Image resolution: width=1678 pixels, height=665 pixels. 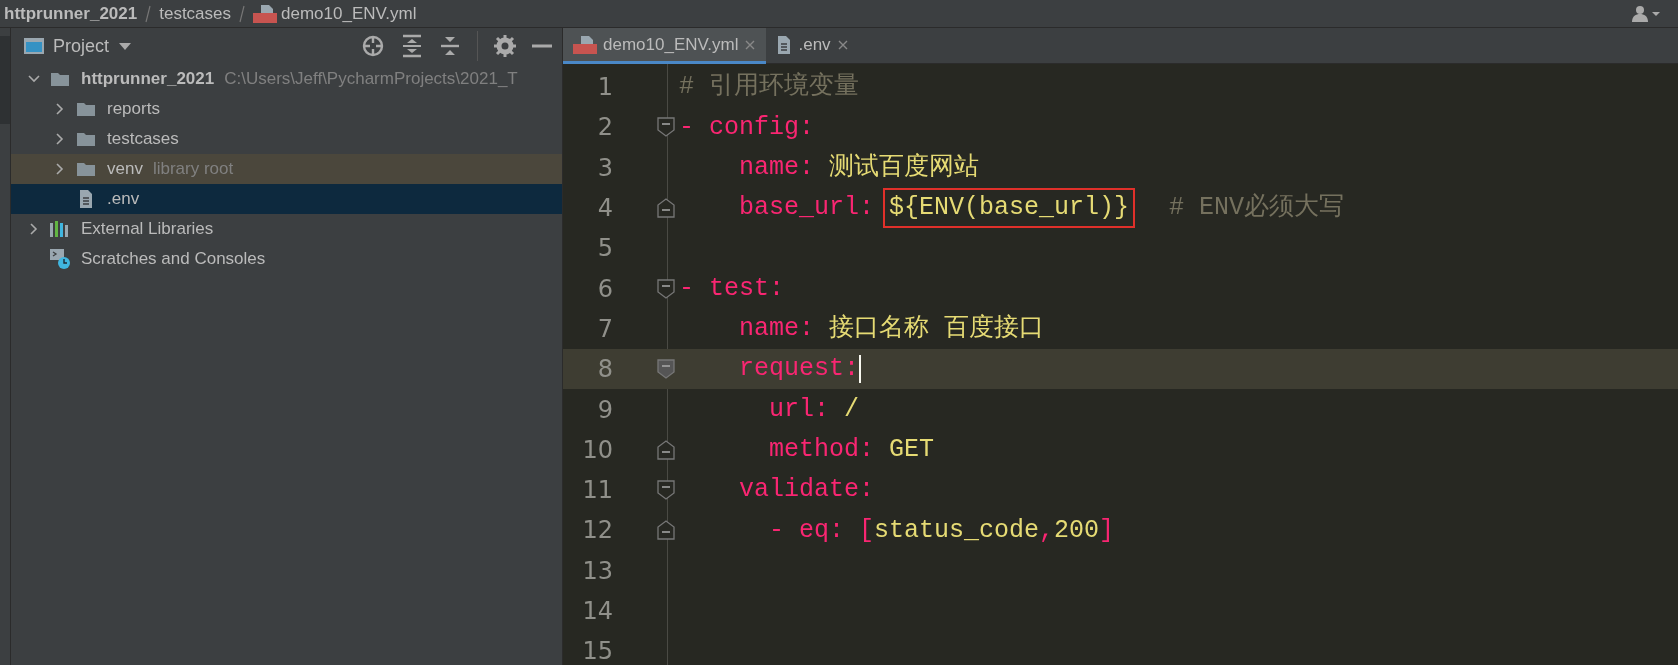 What do you see at coordinates (1009, 208) in the screenshot?
I see `code-value: ${ENV(base_url)}` at bounding box center [1009, 208].